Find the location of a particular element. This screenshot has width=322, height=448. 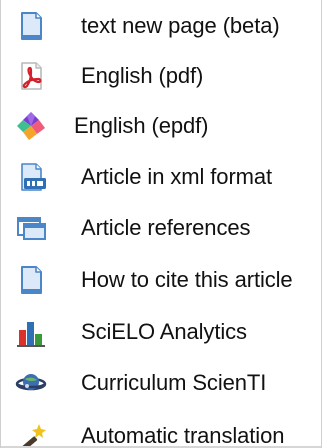

tool-label: Automatic translation is located at coordinates (183, 435).